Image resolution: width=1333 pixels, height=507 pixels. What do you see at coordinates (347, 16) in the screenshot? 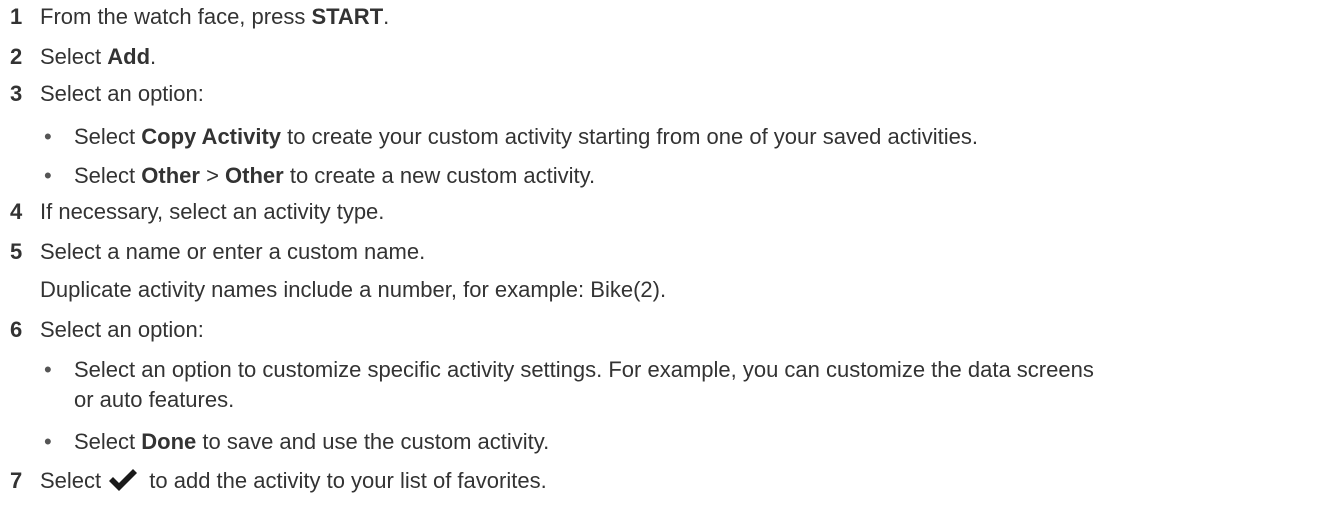
I see `bold-term: START` at bounding box center [347, 16].